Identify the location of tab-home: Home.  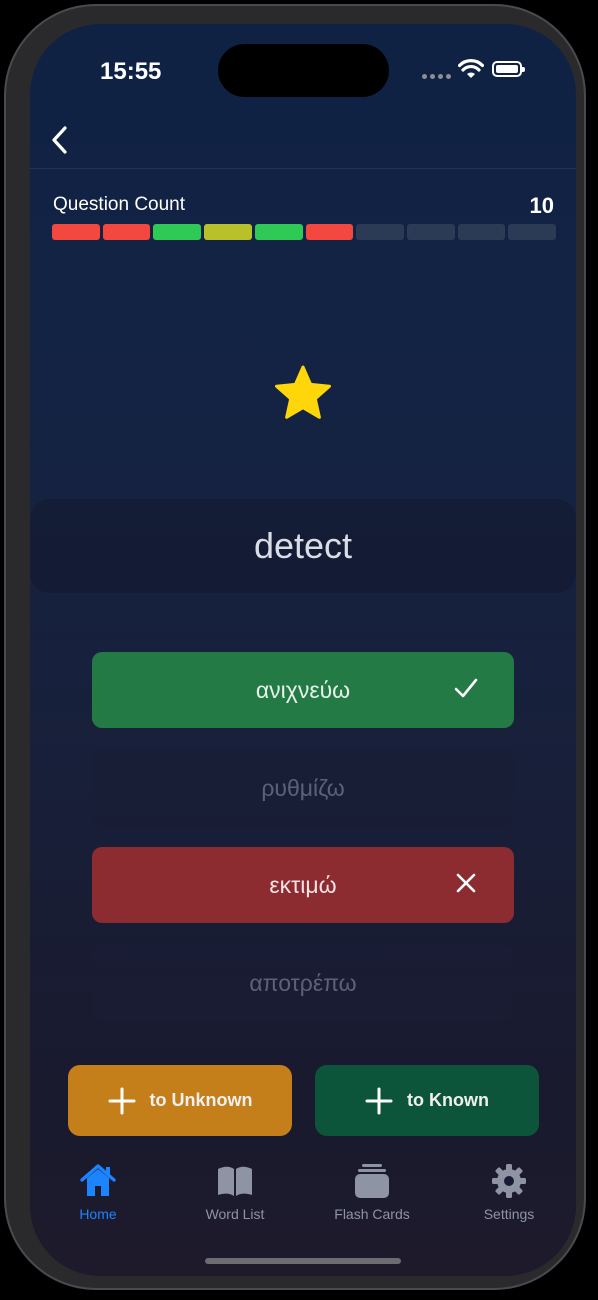
(98, 1194).